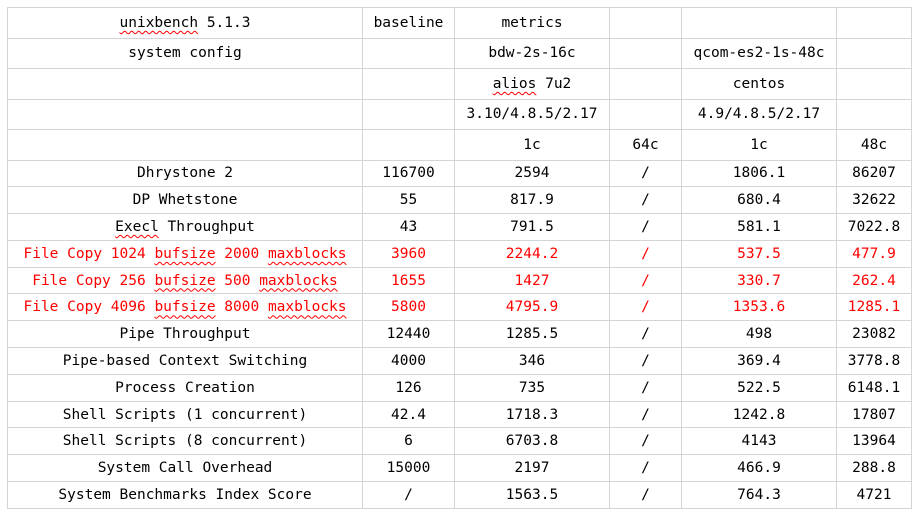  Describe the element at coordinates (408, 173) in the screenshot. I see `cell-baseline: 116700` at that location.